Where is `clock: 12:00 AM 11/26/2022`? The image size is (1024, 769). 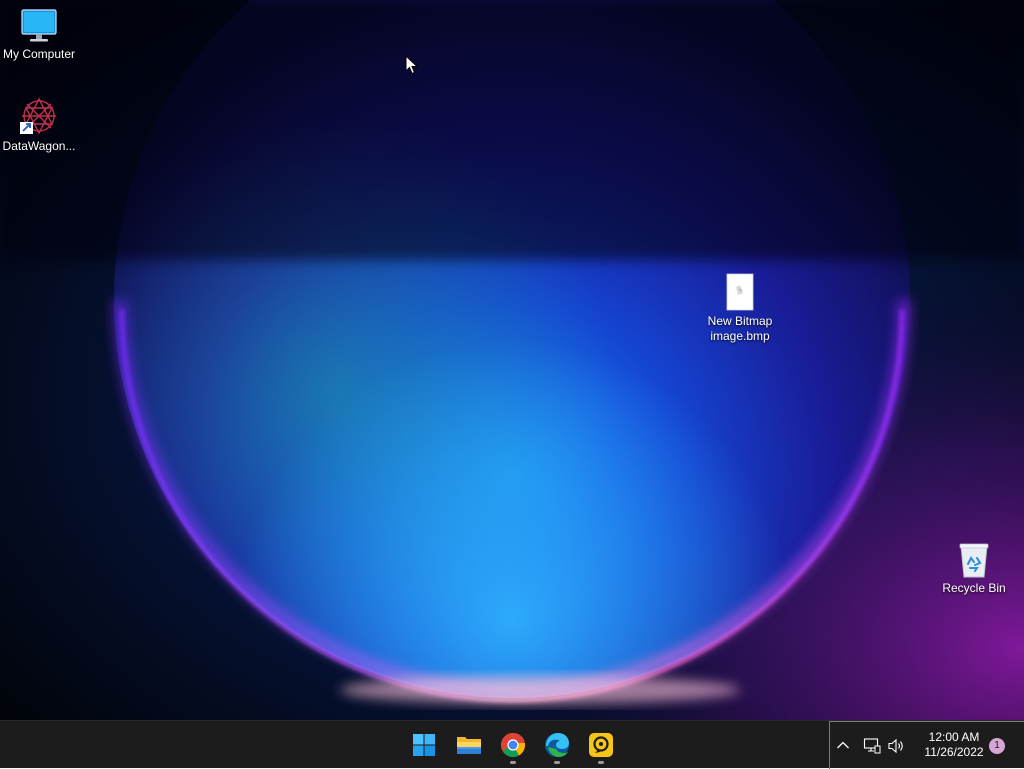
clock: 12:00 AM 11/26/2022 is located at coordinates (954, 745).